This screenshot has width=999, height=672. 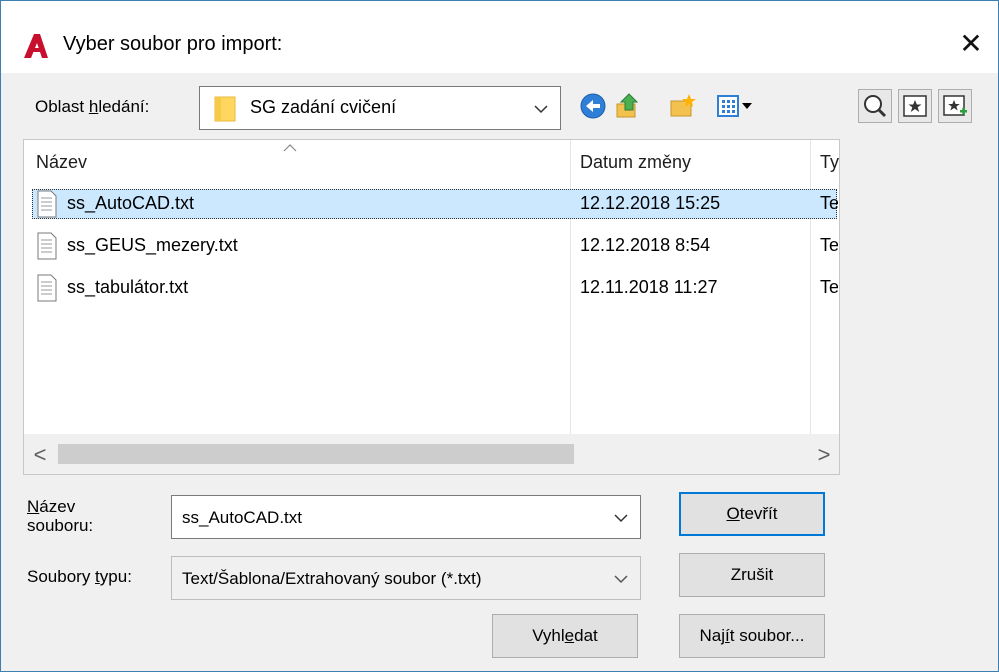 What do you see at coordinates (62, 161) in the screenshot?
I see `column-header-name-label: Název` at bounding box center [62, 161].